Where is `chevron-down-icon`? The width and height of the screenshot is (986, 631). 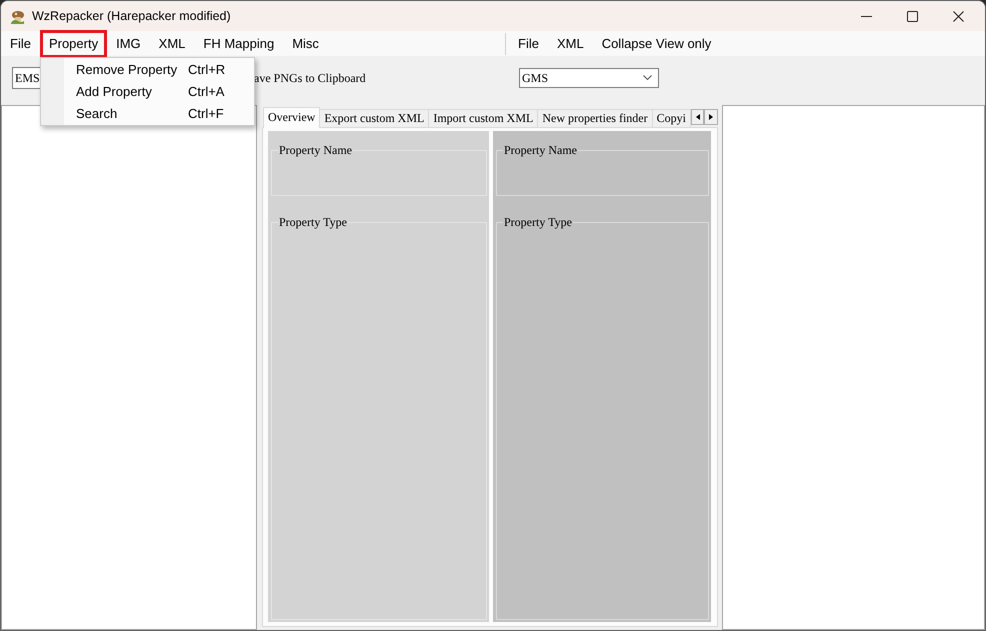 chevron-down-icon is located at coordinates (647, 77).